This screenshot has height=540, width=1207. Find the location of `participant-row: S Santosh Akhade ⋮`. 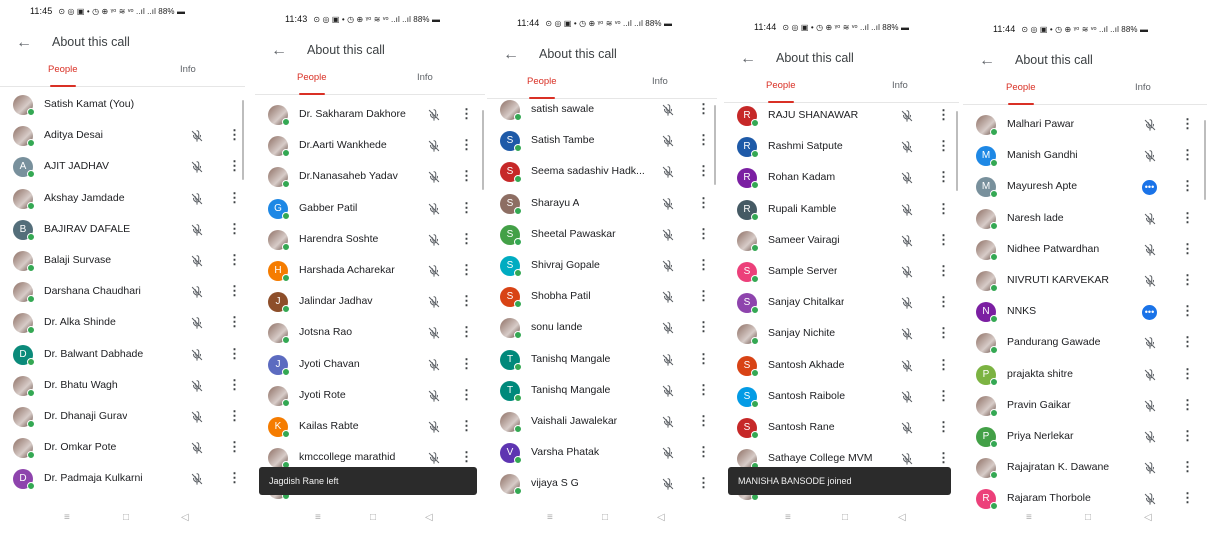

participant-row: S Santosh Akhade ⋮ is located at coordinates (841, 366).